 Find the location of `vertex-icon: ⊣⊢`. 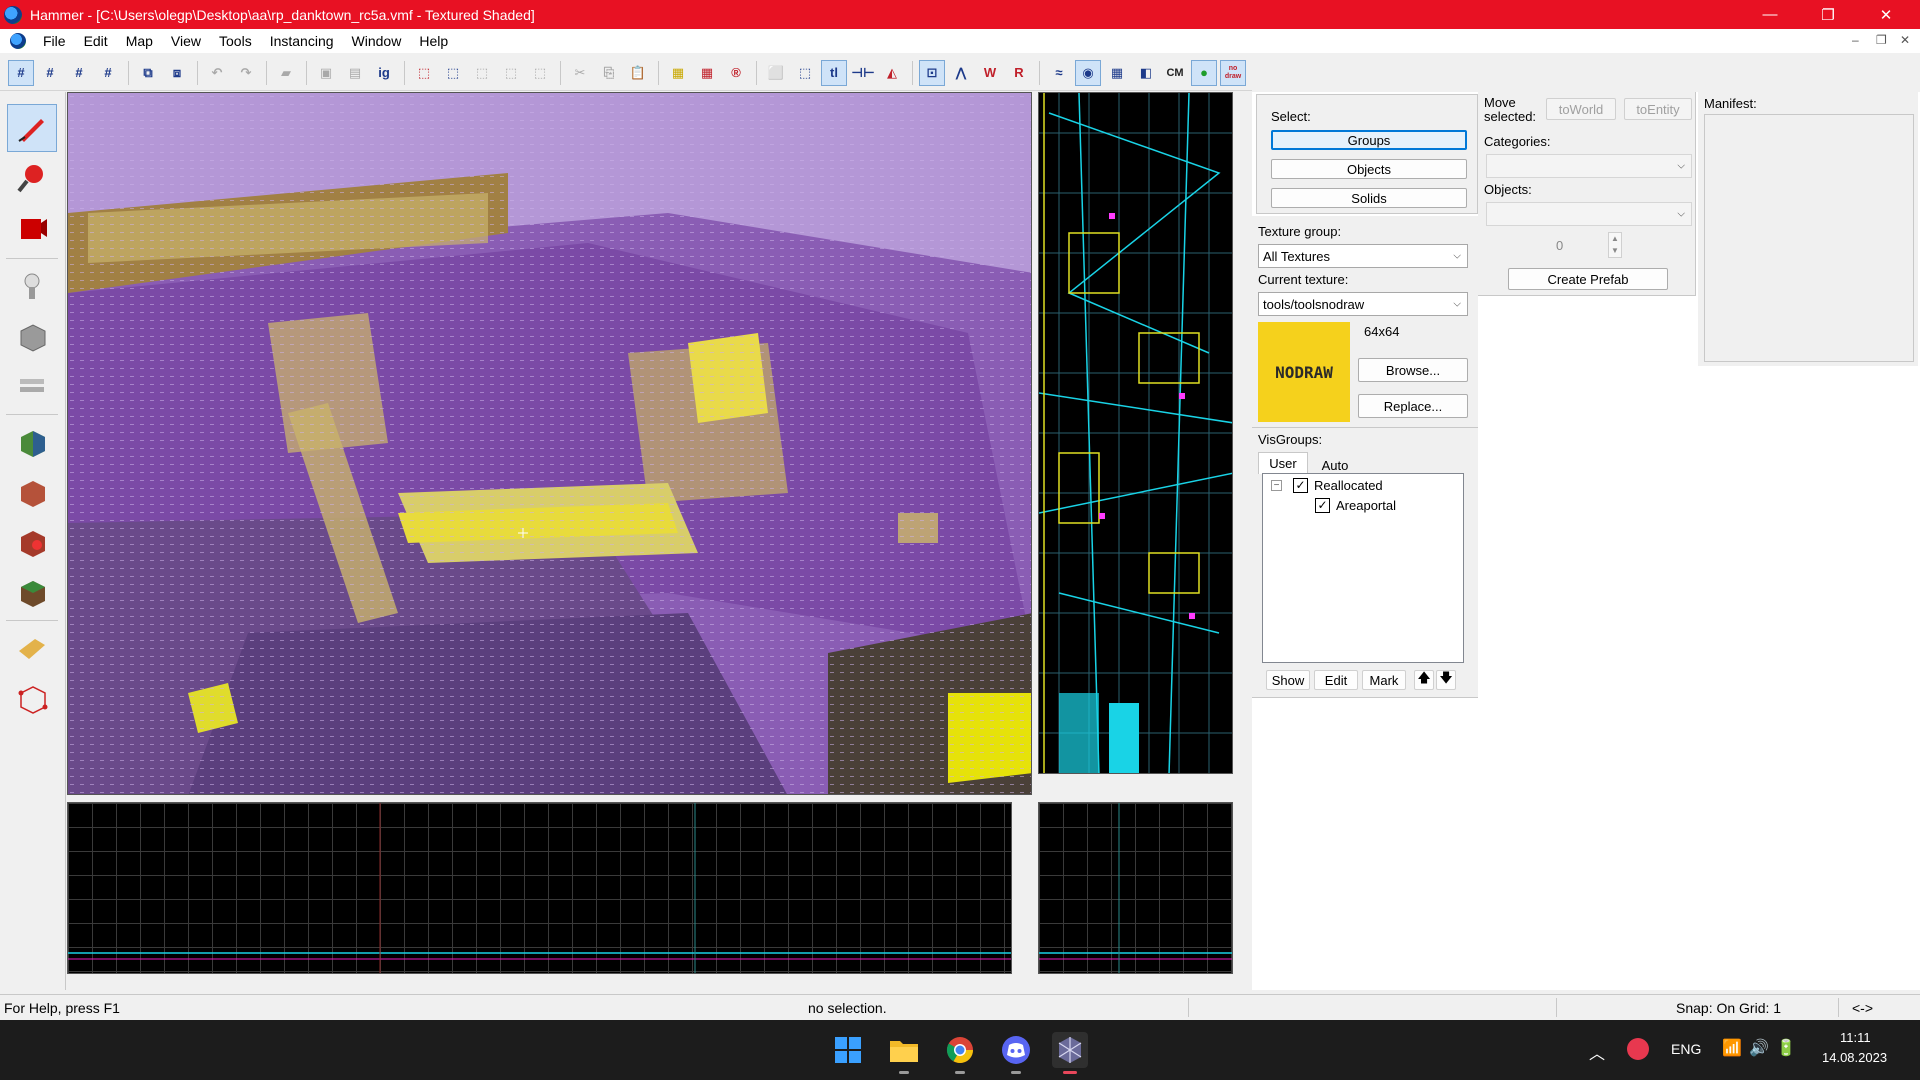

vertex-icon: ⊣⊢ is located at coordinates (863, 73).